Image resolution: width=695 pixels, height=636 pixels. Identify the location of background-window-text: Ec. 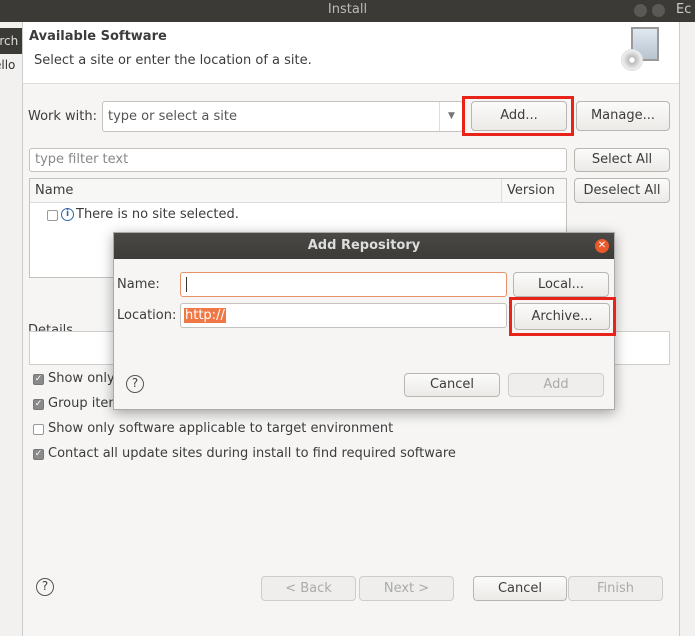
(684, 9).